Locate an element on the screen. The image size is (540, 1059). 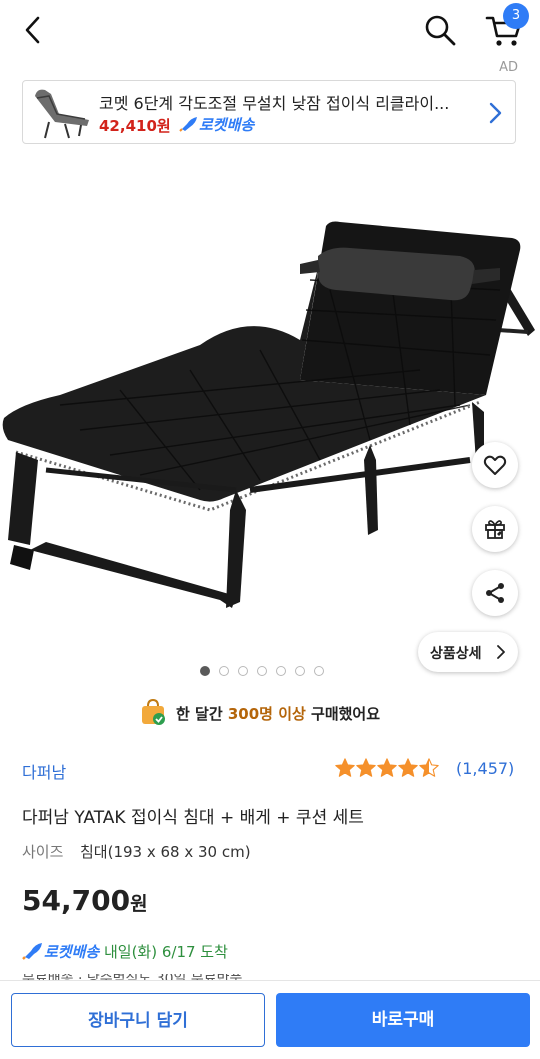
gift-icon is located at coordinates (495, 529).